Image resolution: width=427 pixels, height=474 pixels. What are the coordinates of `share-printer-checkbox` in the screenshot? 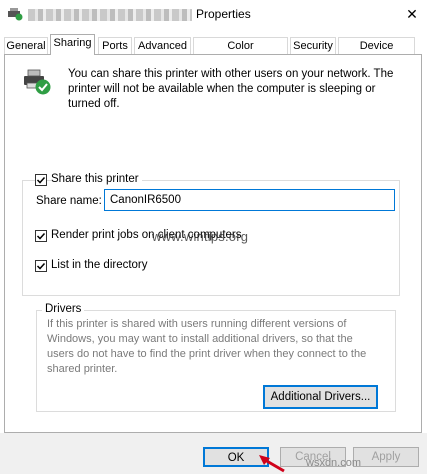 It's located at (41, 180).